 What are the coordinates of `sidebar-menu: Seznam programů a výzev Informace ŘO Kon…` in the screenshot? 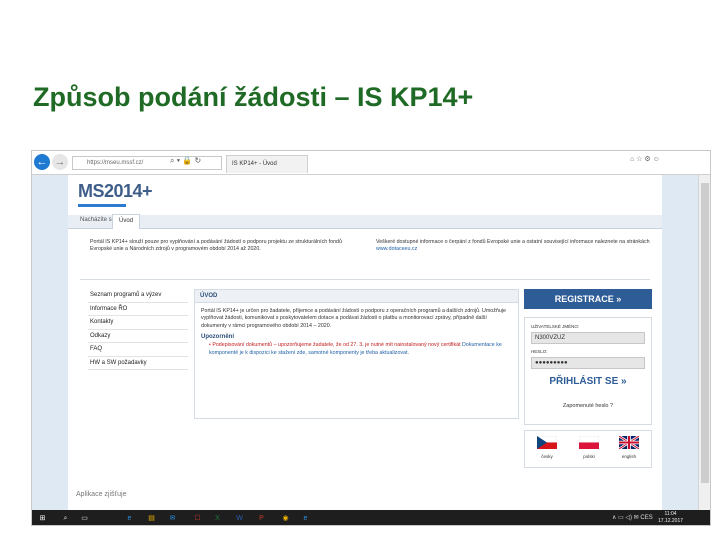 It's located at (138, 329).